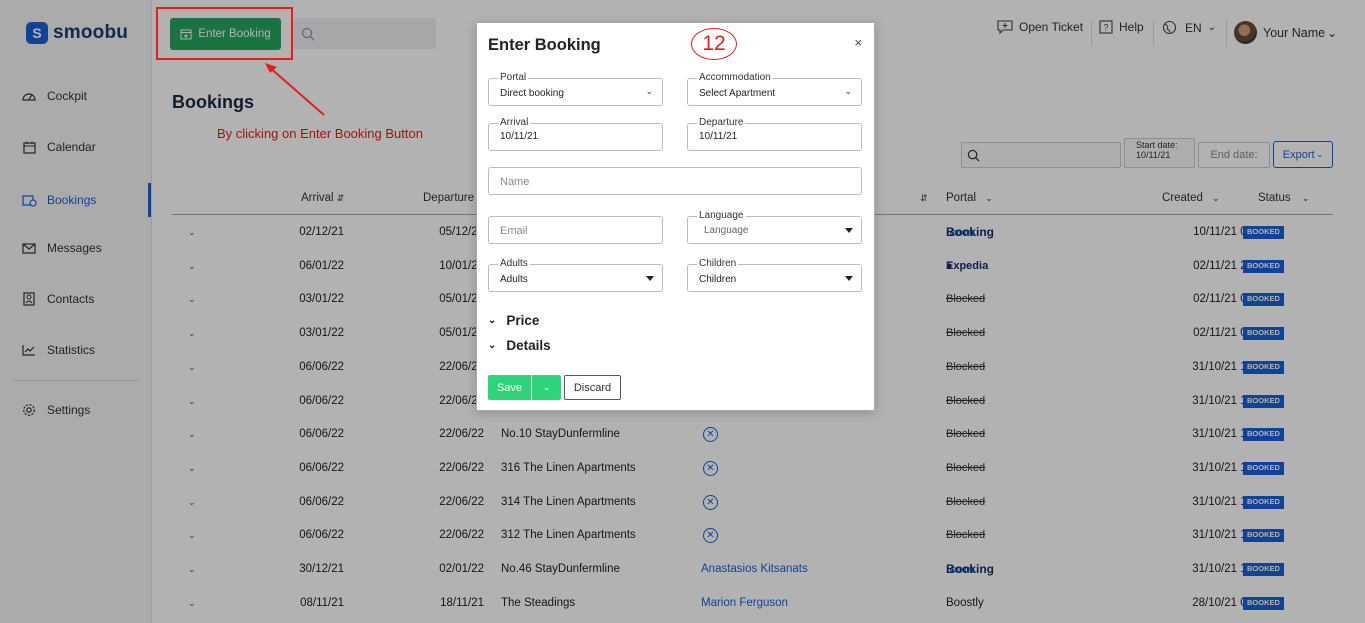 This screenshot has width=1365, height=623. What do you see at coordinates (513, 77) in the screenshot?
I see `portal-label: Portal` at bounding box center [513, 77].